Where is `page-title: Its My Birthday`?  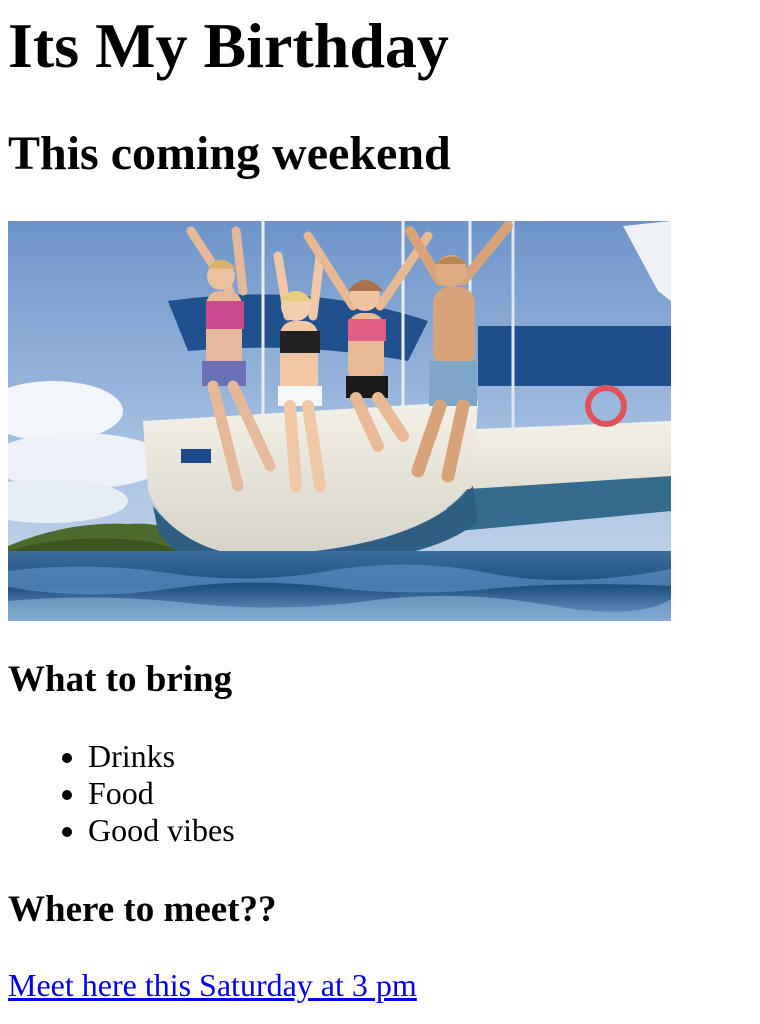 page-title: Its My Birthday is located at coordinates (228, 45).